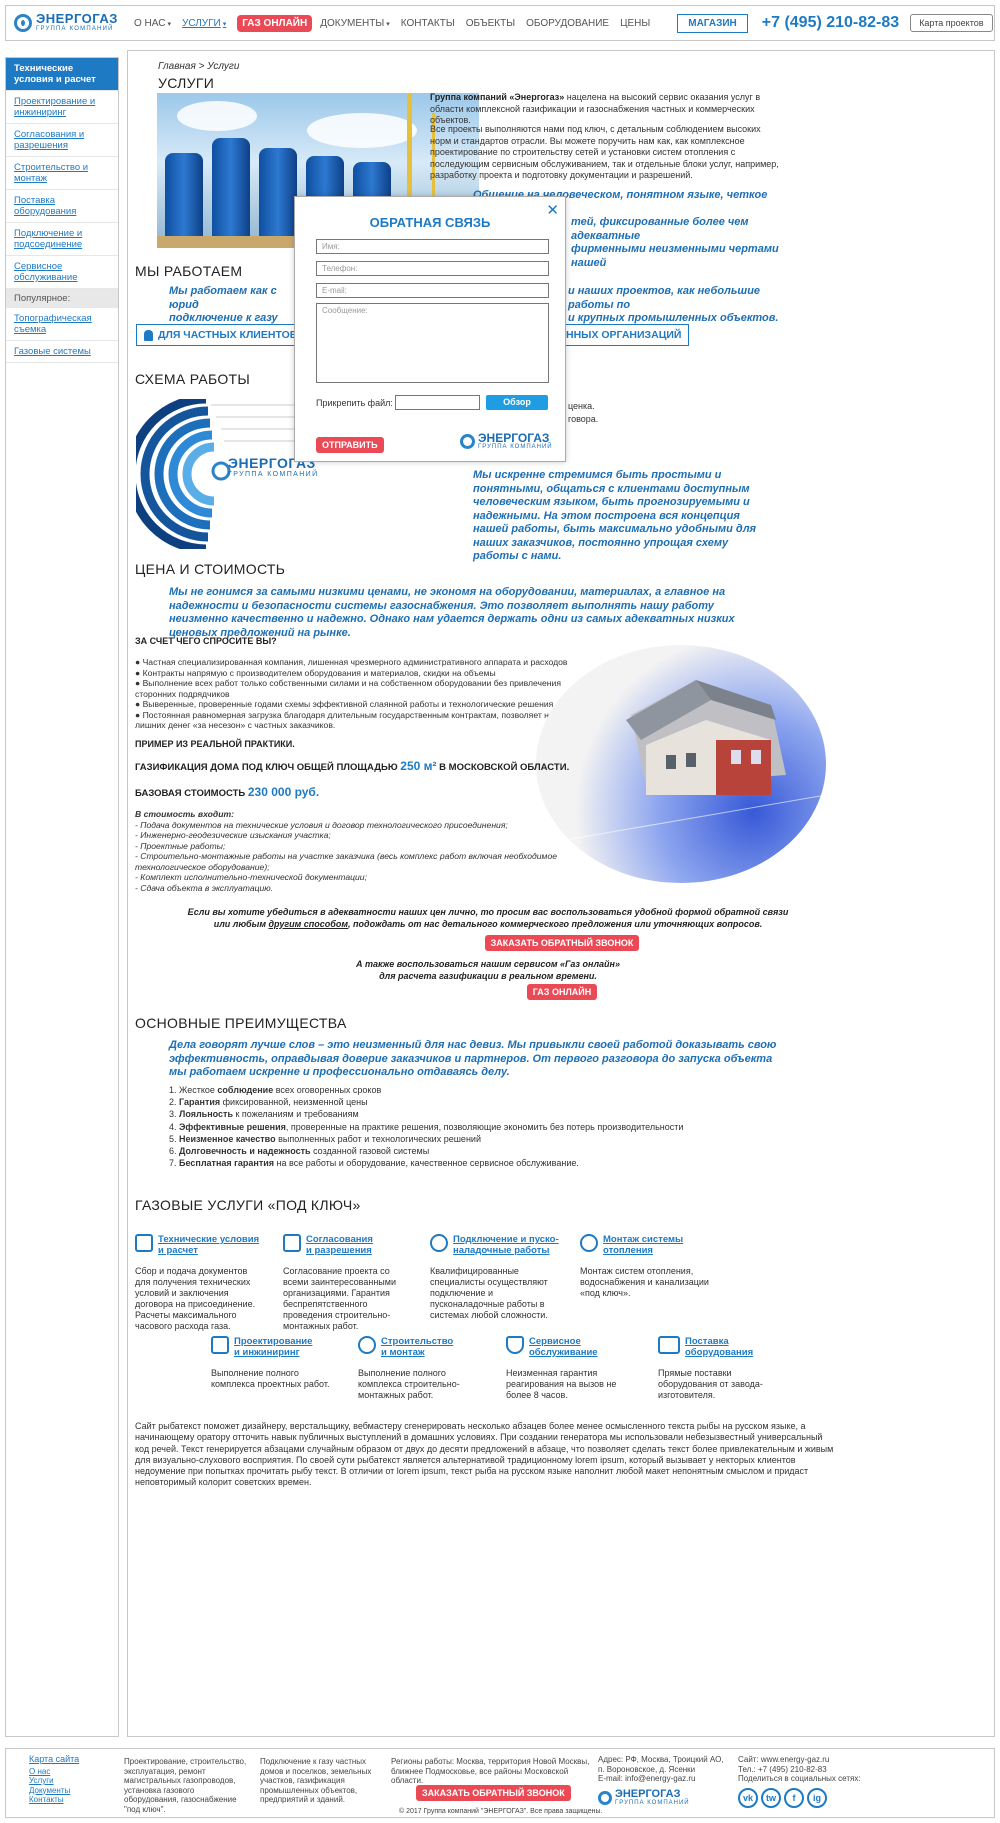 This screenshot has height=1823, width=1000. Describe the element at coordinates (193, 379) in the screenshot. I see `scheme-title: СХЕМА РАБОТЫ` at that location.